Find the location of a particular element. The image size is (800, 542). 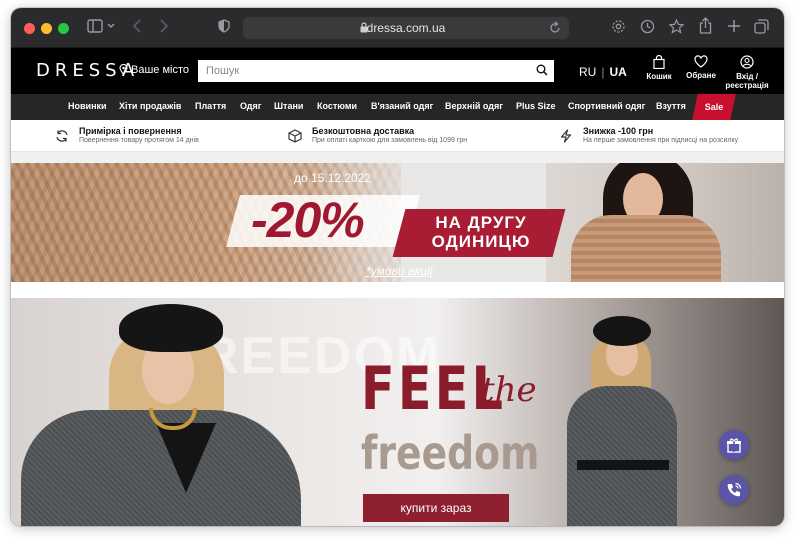

bag-icon is located at coordinates (659, 62).